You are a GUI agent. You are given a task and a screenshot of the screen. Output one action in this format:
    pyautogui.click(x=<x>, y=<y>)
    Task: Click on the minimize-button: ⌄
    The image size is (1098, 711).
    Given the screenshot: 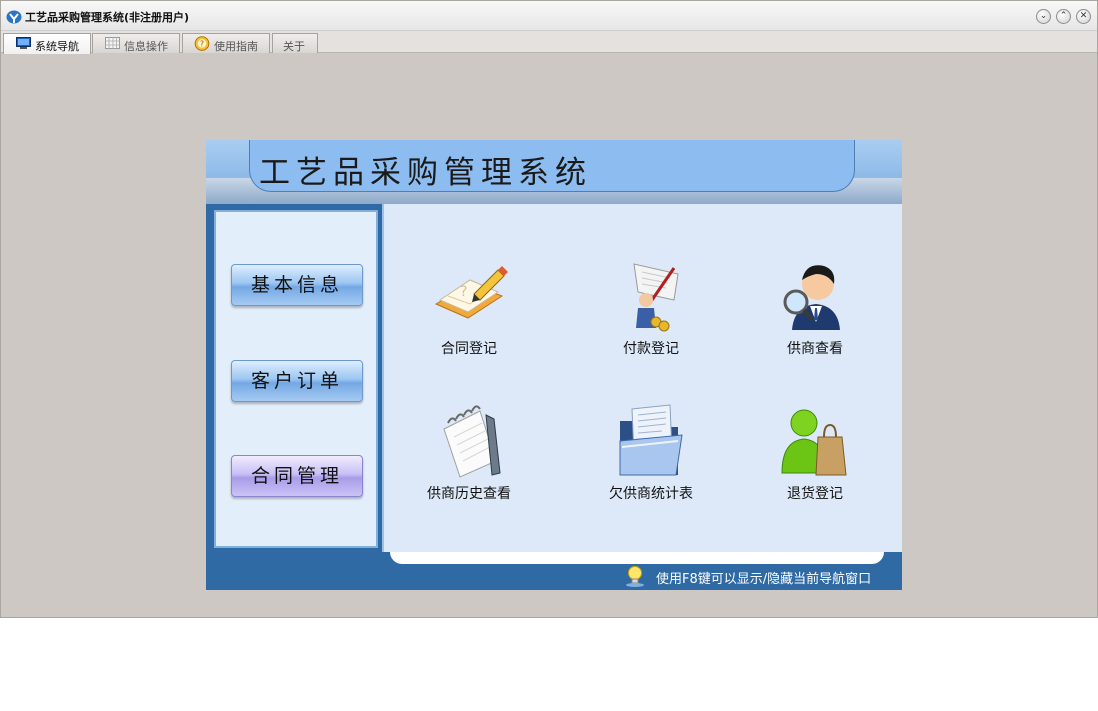 What is the action you would take?
    pyautogui.click(x=1043, y=16)
    